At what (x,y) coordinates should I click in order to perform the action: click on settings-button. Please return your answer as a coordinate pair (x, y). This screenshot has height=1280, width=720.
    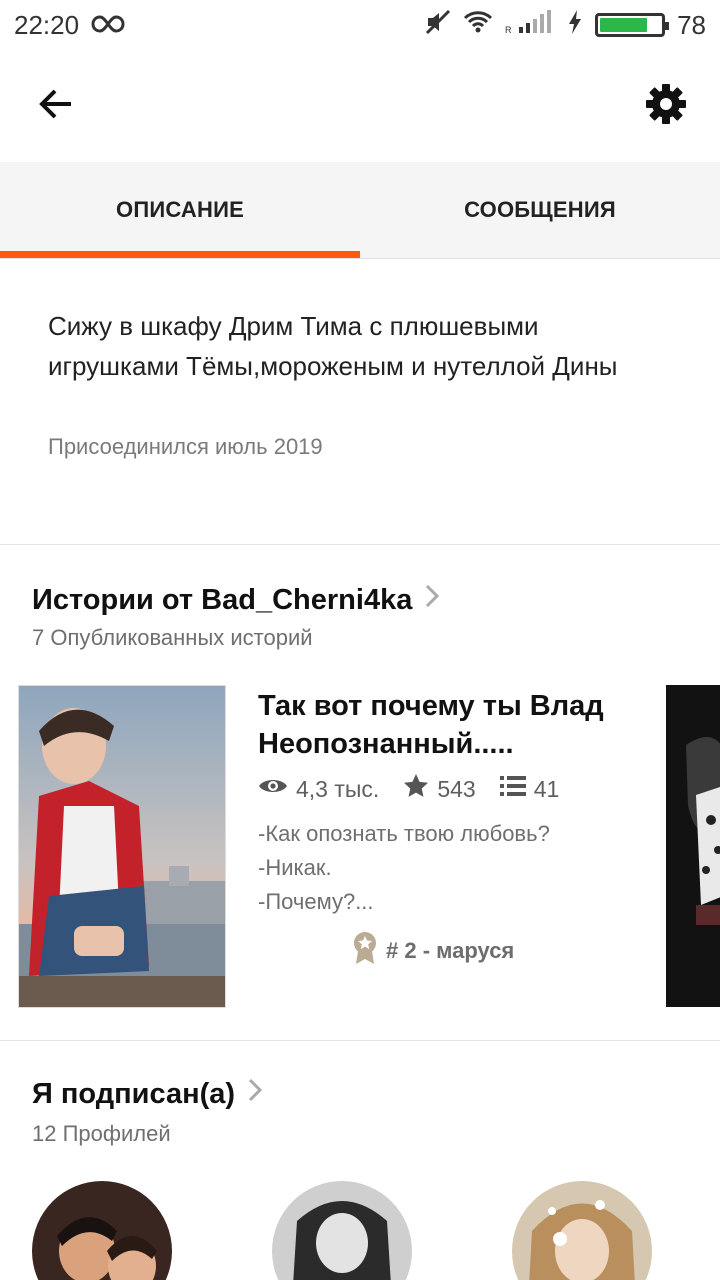
    Looking at the image, I should click on (666, 106).